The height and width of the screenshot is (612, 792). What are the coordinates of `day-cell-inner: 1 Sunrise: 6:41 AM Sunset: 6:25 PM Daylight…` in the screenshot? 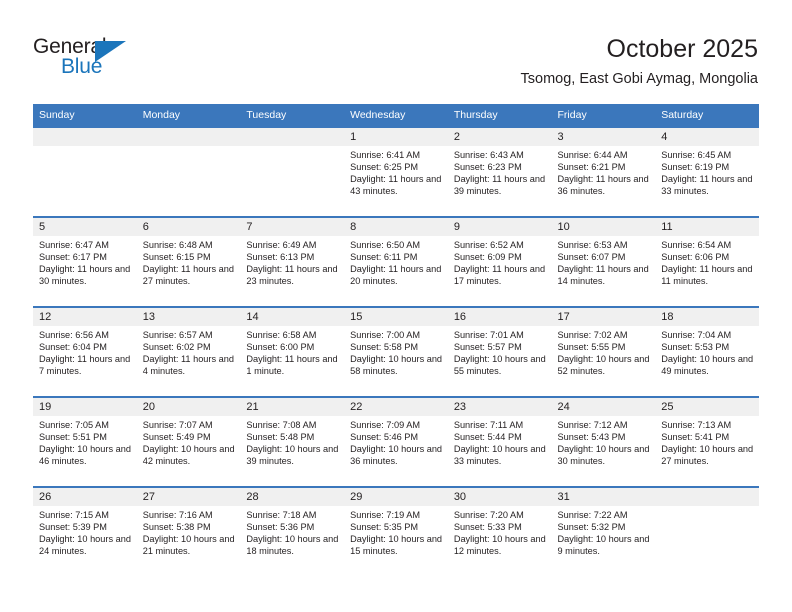 It's located at (396, 171).